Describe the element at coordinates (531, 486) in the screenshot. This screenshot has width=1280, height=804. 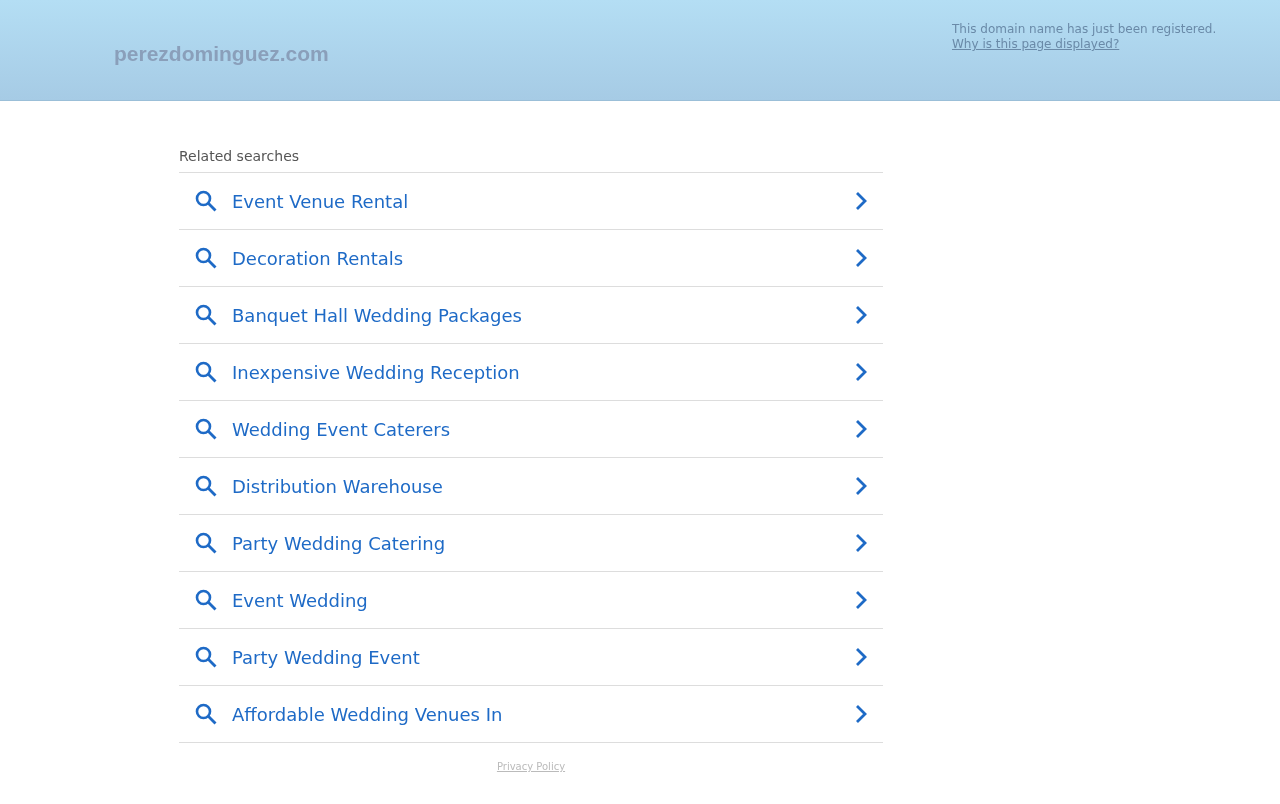
I see `search-link: Distribution Warehouse` at that location.